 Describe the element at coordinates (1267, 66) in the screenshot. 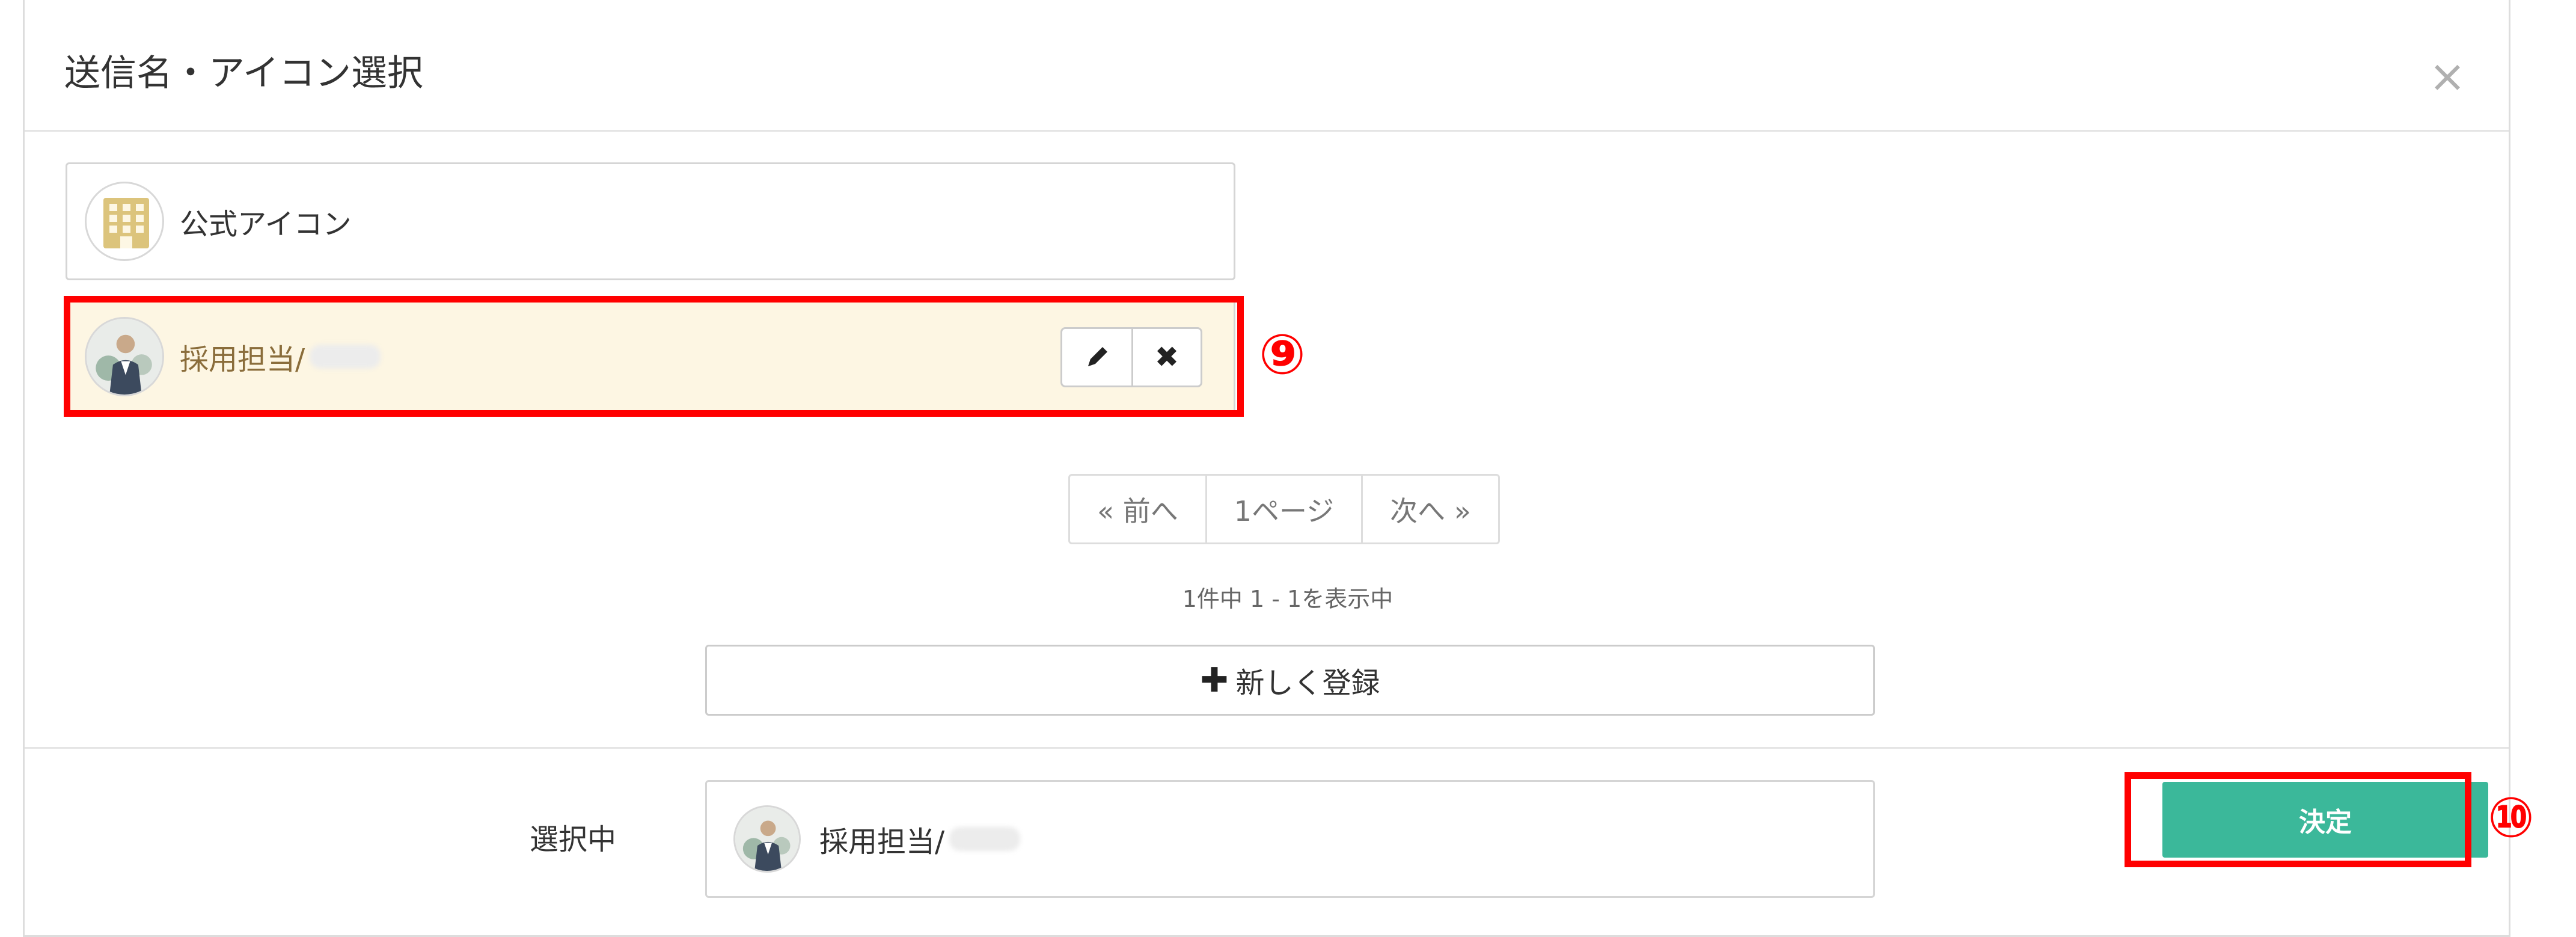

I see `dialog-header: 送信名・アイコン選択 ×` at that location.